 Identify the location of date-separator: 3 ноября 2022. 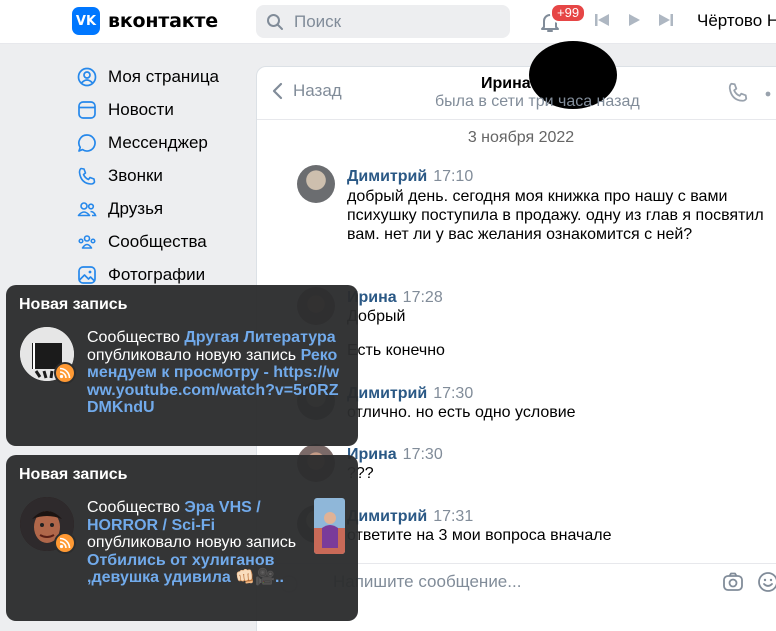
(521, 137).